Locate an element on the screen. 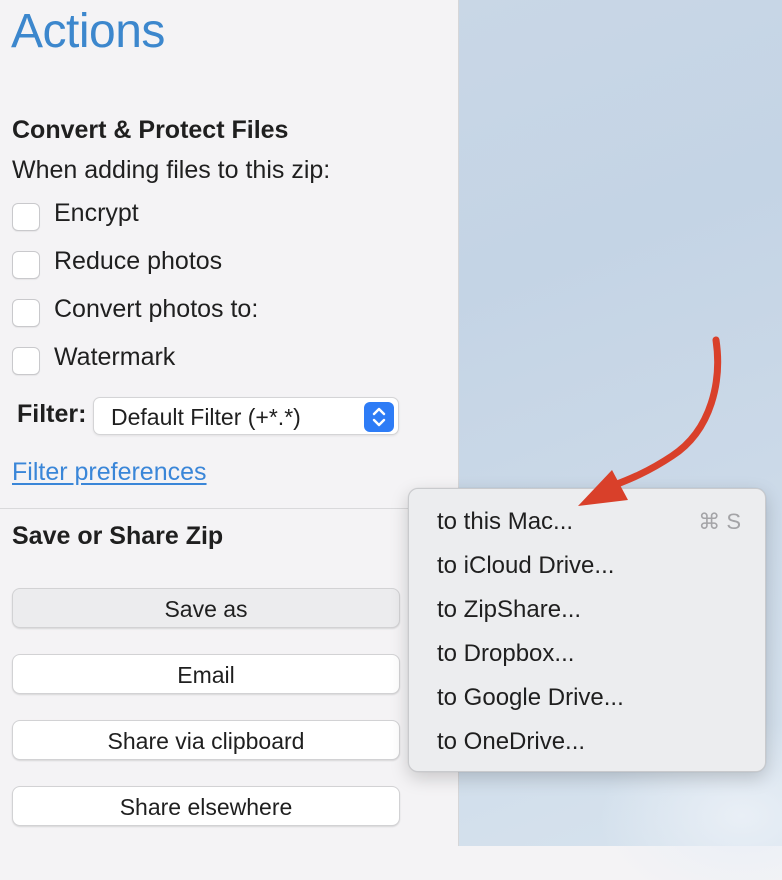 The height and width of the screenshot is (880, 782). save-as-button: Save as is located at coordinates (206, 608).